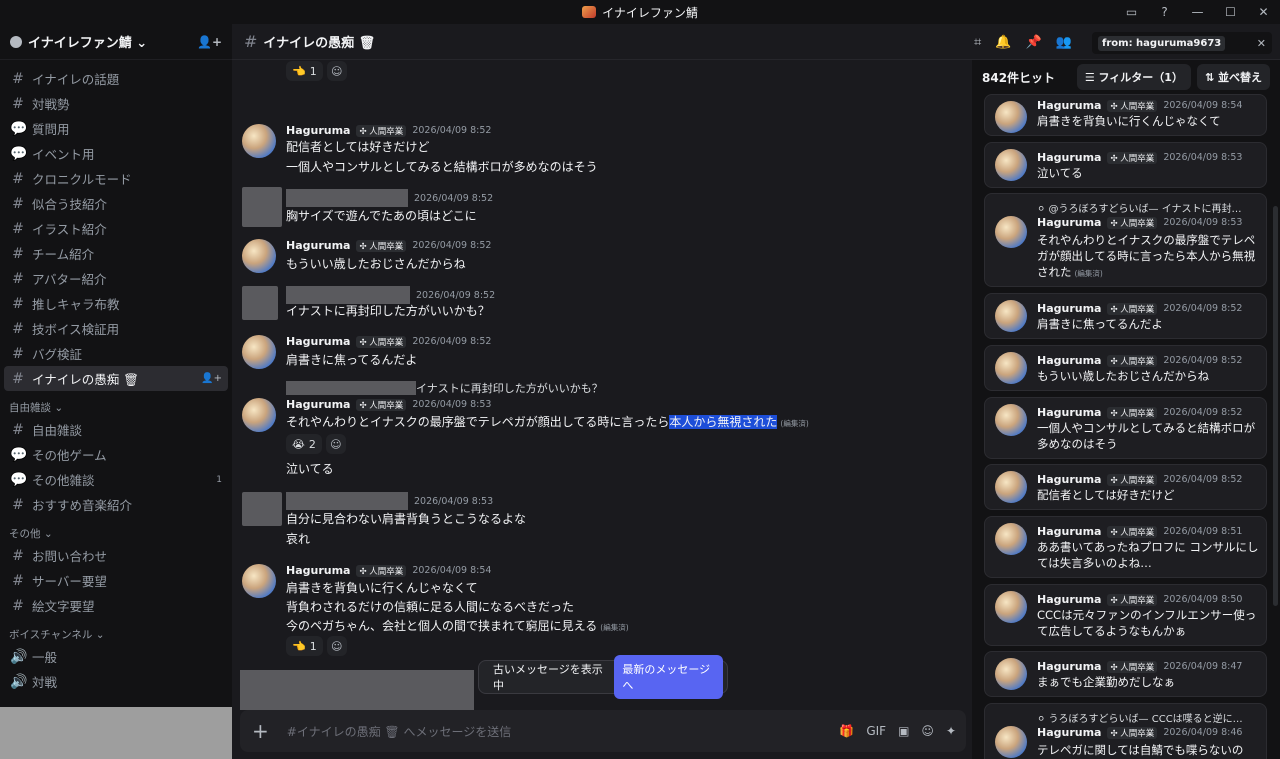  I want to click on maximize-button: ☐, so click(1230, 12).